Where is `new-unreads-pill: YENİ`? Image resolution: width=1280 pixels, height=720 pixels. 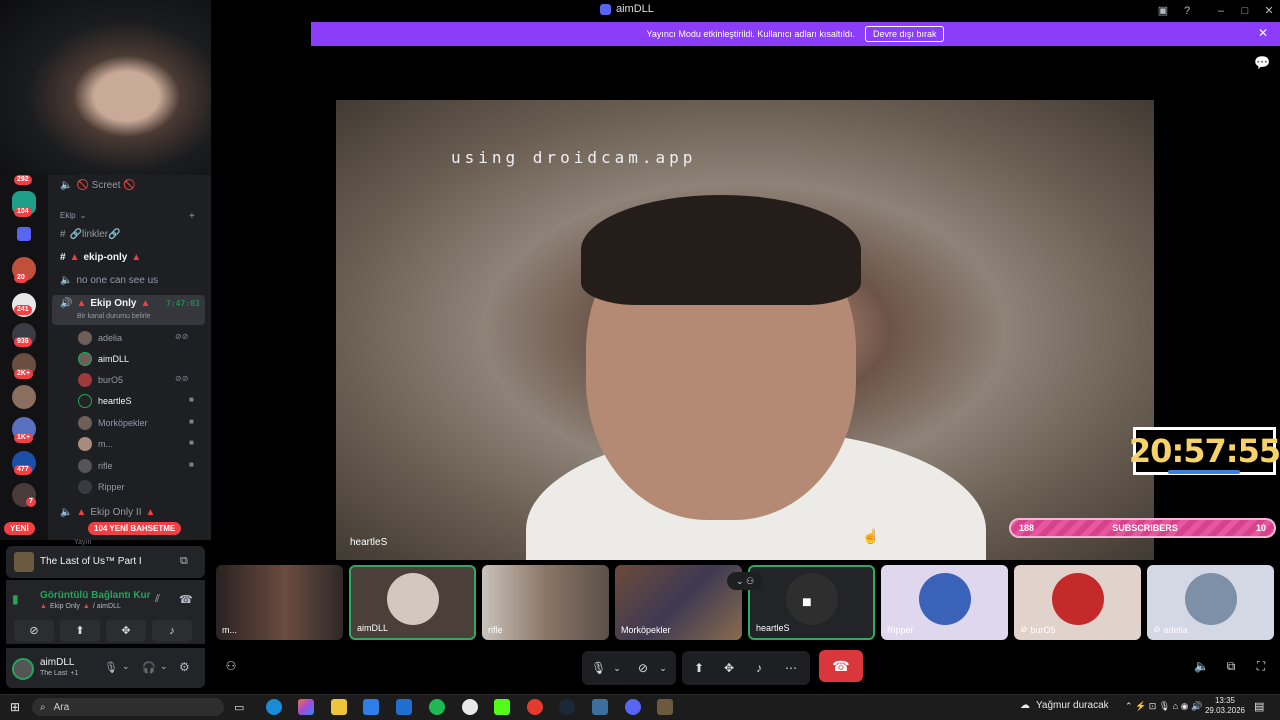 new-unreads-pill: YENİ is located at coordinates (19, 528).